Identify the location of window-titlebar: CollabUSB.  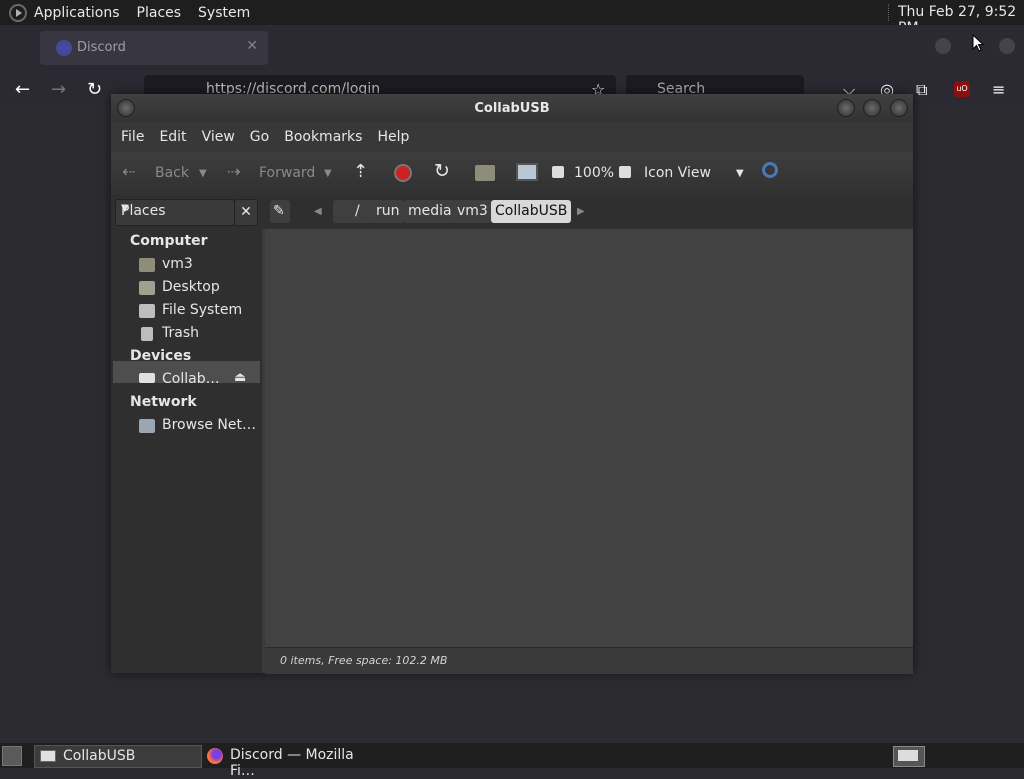
(512, 108).